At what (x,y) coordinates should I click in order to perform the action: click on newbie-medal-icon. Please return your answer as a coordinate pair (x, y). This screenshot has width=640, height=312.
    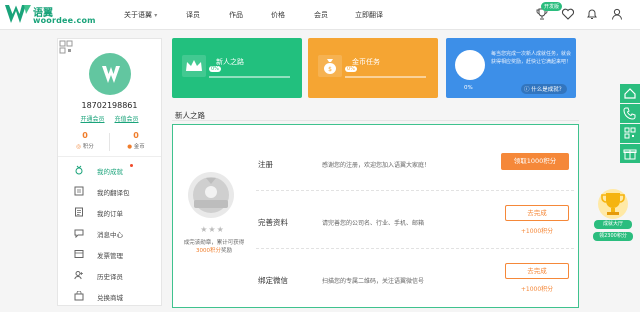
    Looking at the image, I should click on (211, 195).